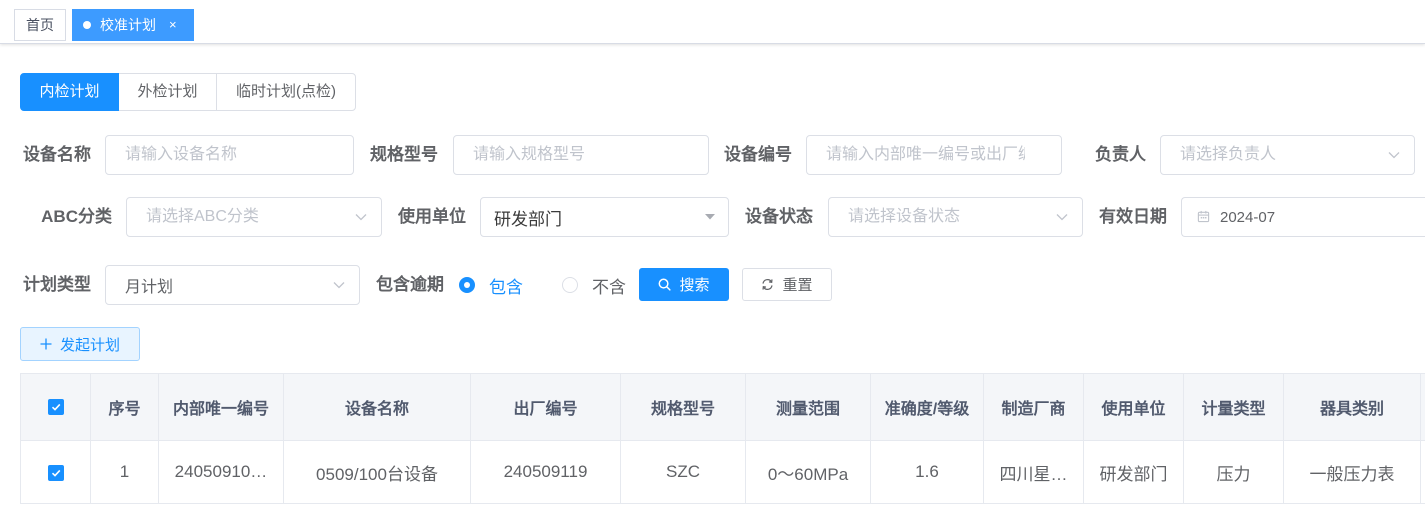  Describe the element at coordinates (1133, 407) in the screenshot. I see `column-header-using-unit: 使用单位` at that location.